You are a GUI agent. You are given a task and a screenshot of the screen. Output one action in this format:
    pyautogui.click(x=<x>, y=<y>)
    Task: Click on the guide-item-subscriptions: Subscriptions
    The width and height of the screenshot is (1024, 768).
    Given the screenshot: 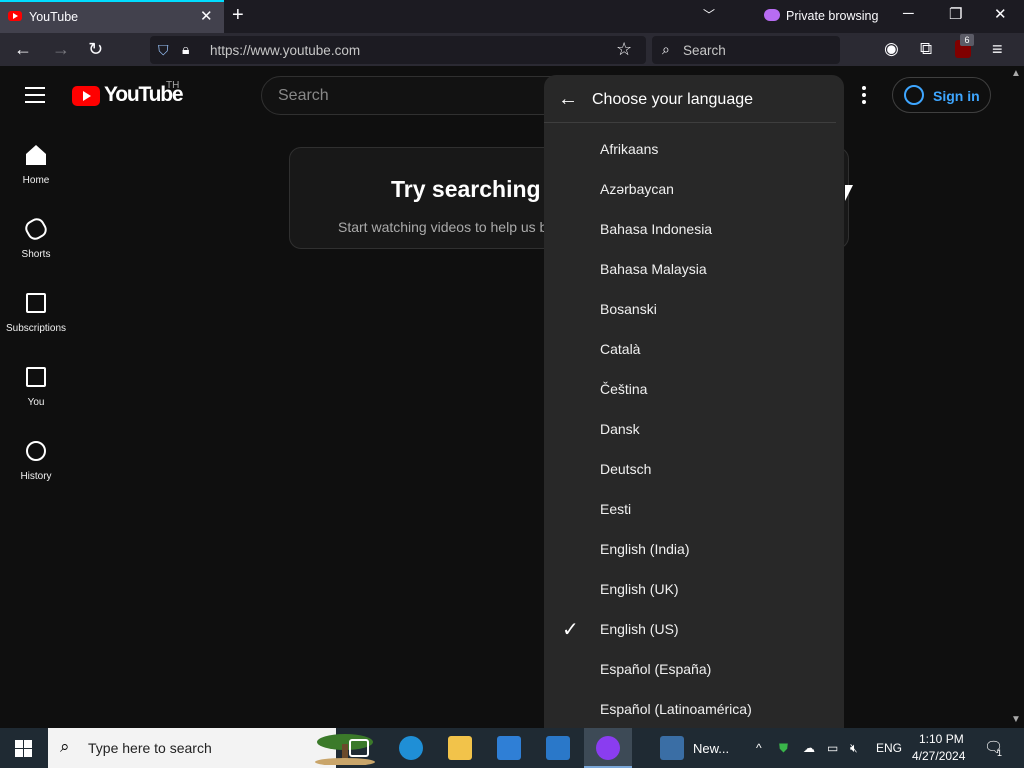 What is the action you would take?
    pyautogui.click(x=36, y=328)
    